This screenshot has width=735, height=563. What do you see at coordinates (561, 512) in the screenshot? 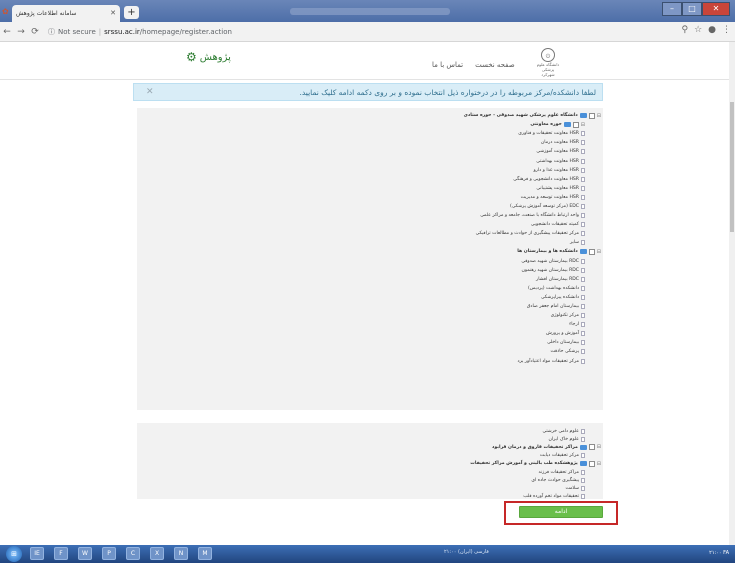
I see `continue-button: ادامه` at bounding box center [561, 512].